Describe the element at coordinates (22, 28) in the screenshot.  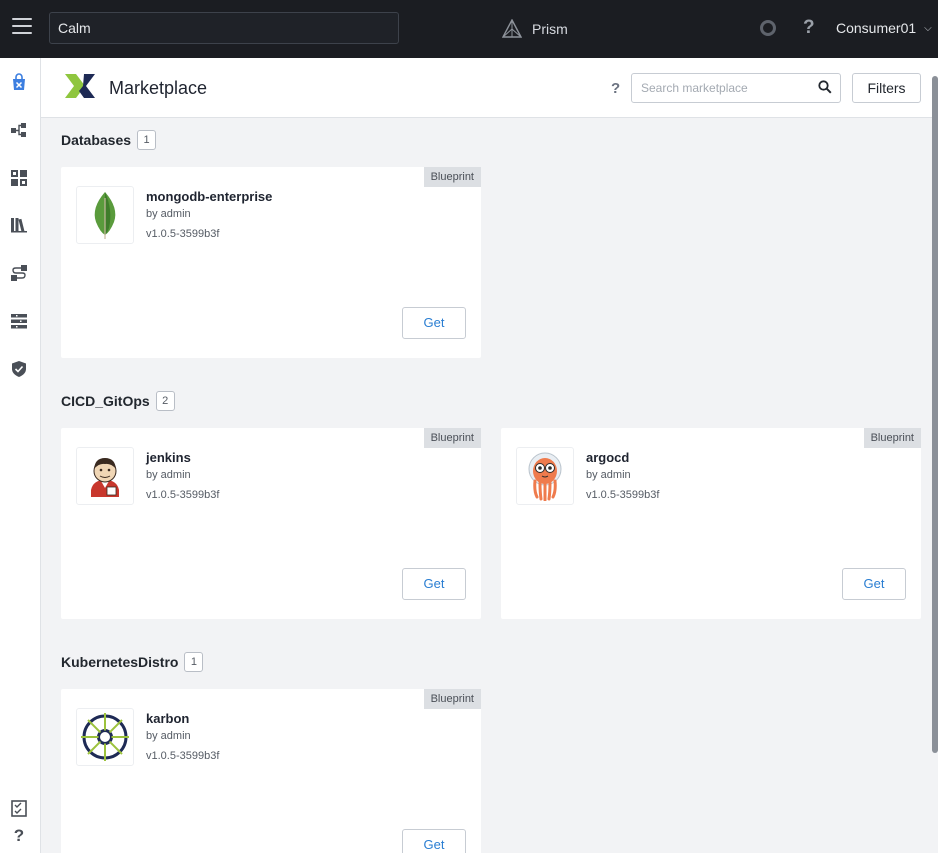
I see `hamburger-menu-icon` at that location.